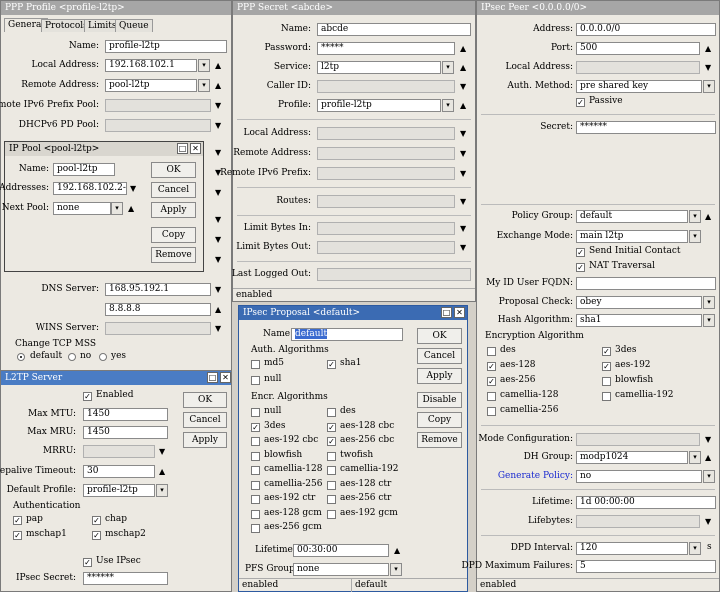 This screenshot has width=720, height=592. Describe the element at coordinates (205, 440) in the screenshot. I see `l2tp-apply-button: Apply` at that location.